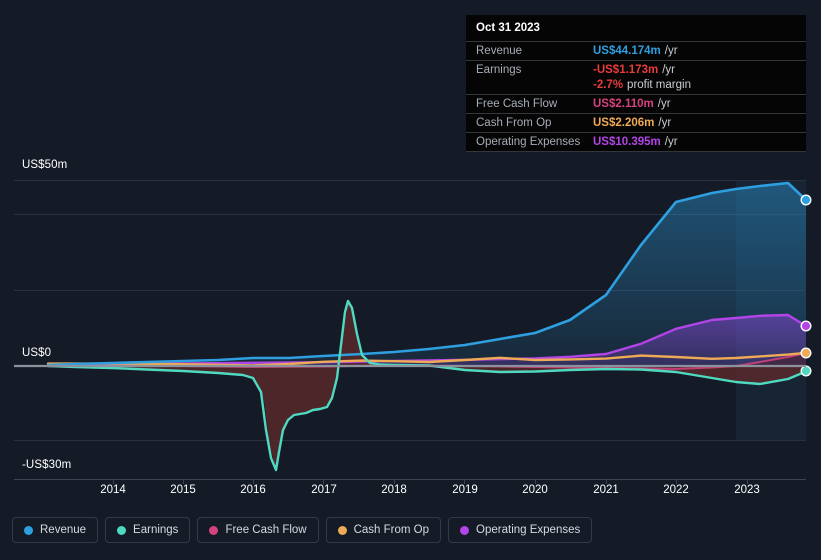  Describe the element at coordinates (324, 490) in the screenshot. I see `x-axis-label-2017: 2017` at that location.